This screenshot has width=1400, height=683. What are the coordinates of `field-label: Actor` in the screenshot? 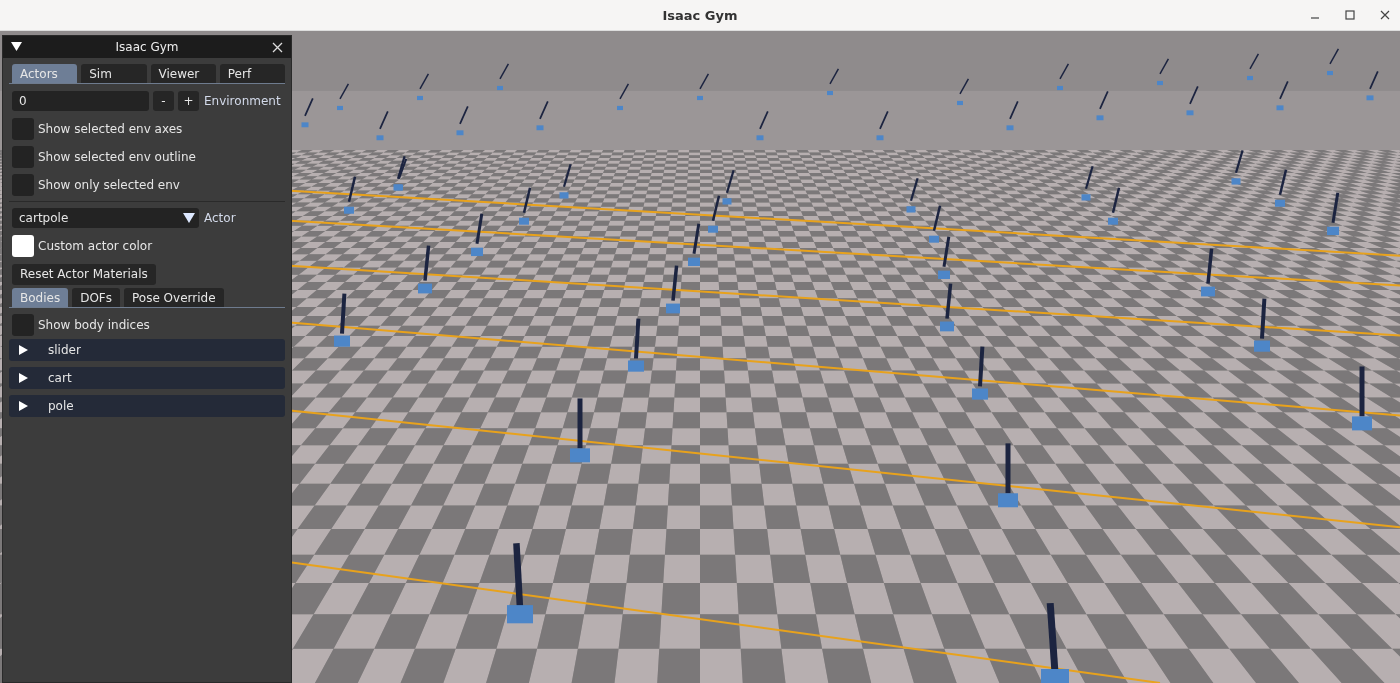 It's located at (220, 218).